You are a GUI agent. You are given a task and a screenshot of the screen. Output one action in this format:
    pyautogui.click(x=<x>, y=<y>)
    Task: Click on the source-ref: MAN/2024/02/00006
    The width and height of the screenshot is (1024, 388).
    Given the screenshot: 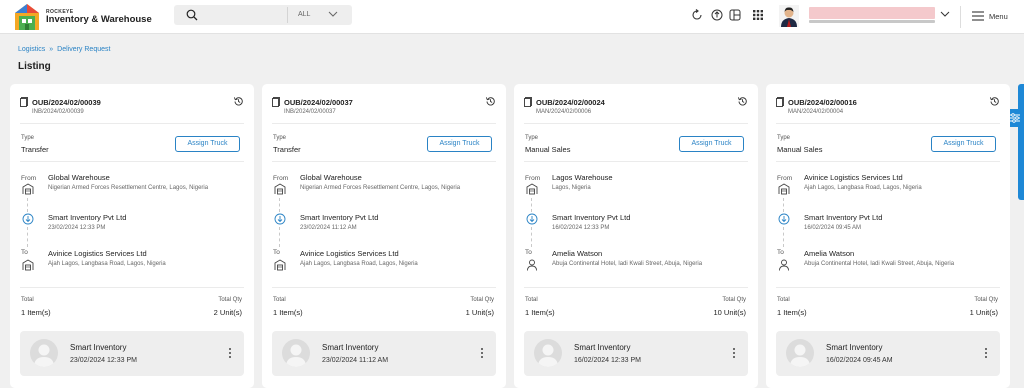 What is the action you would take?
    pyautogui.click(x=564, y=112)
    